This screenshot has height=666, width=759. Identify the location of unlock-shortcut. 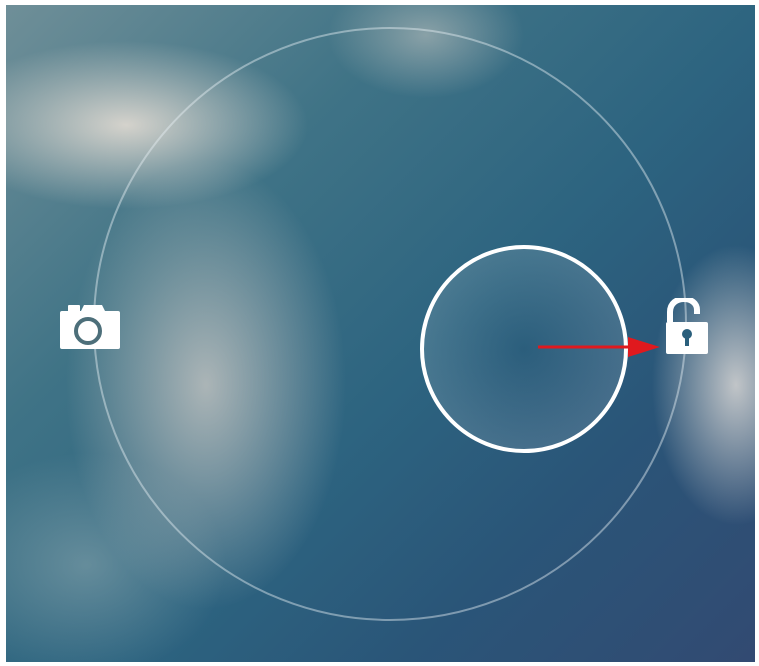
(687, 325).